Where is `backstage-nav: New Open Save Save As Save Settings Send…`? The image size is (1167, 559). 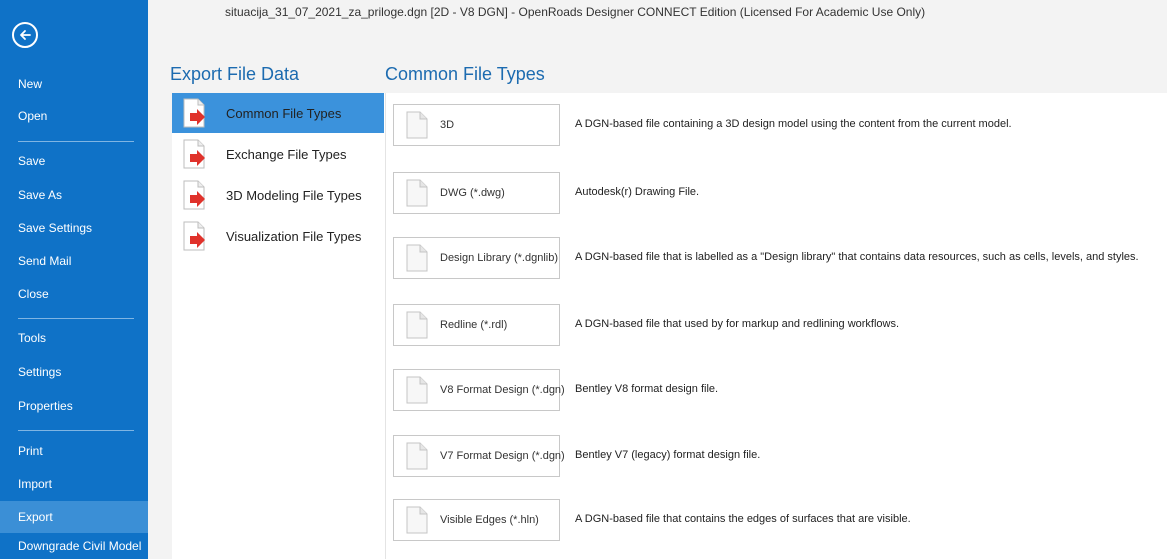
backstage-nav: New Open Save Save As Save Settings Send… is located at coordinates (74, 279).